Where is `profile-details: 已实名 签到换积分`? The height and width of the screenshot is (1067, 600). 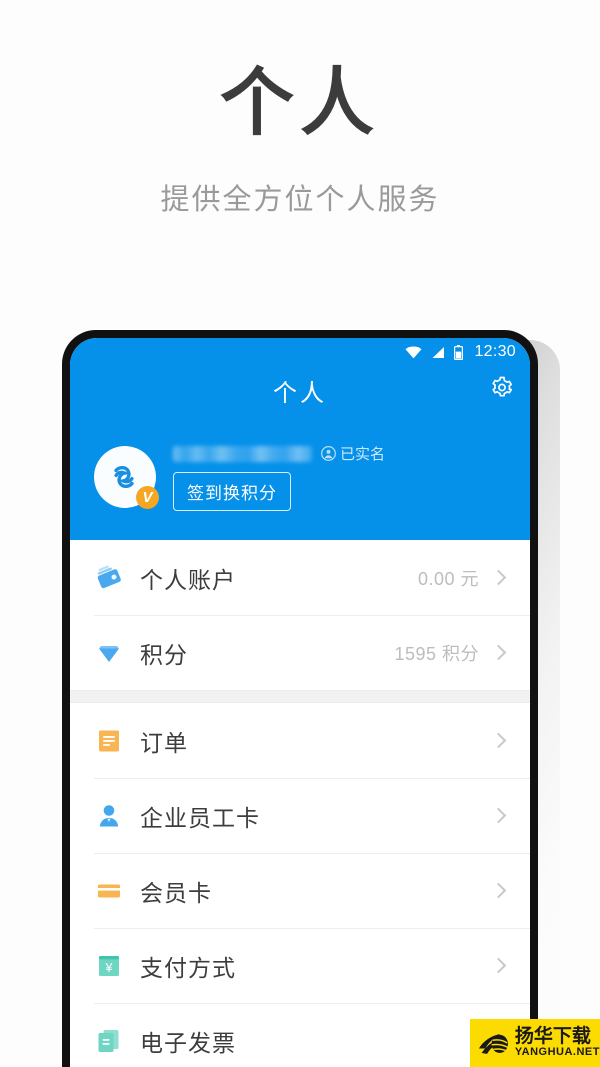
profile-details: 已实名 签到换积分 is located at coordinates (279, 477).